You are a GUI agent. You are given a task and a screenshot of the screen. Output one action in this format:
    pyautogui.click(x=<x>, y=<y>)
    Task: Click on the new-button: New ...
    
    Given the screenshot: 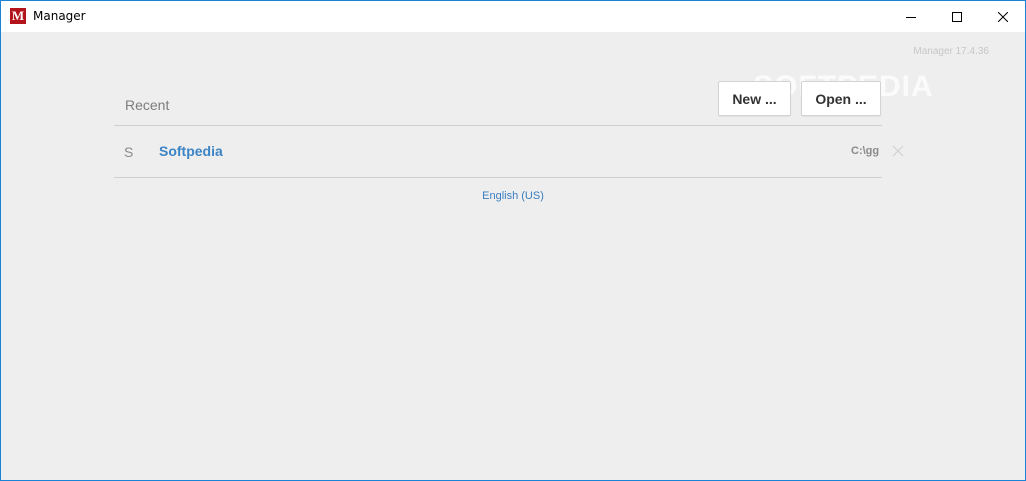 What is the action you would take?
    pyautogui.click(x=754, y=98)
    